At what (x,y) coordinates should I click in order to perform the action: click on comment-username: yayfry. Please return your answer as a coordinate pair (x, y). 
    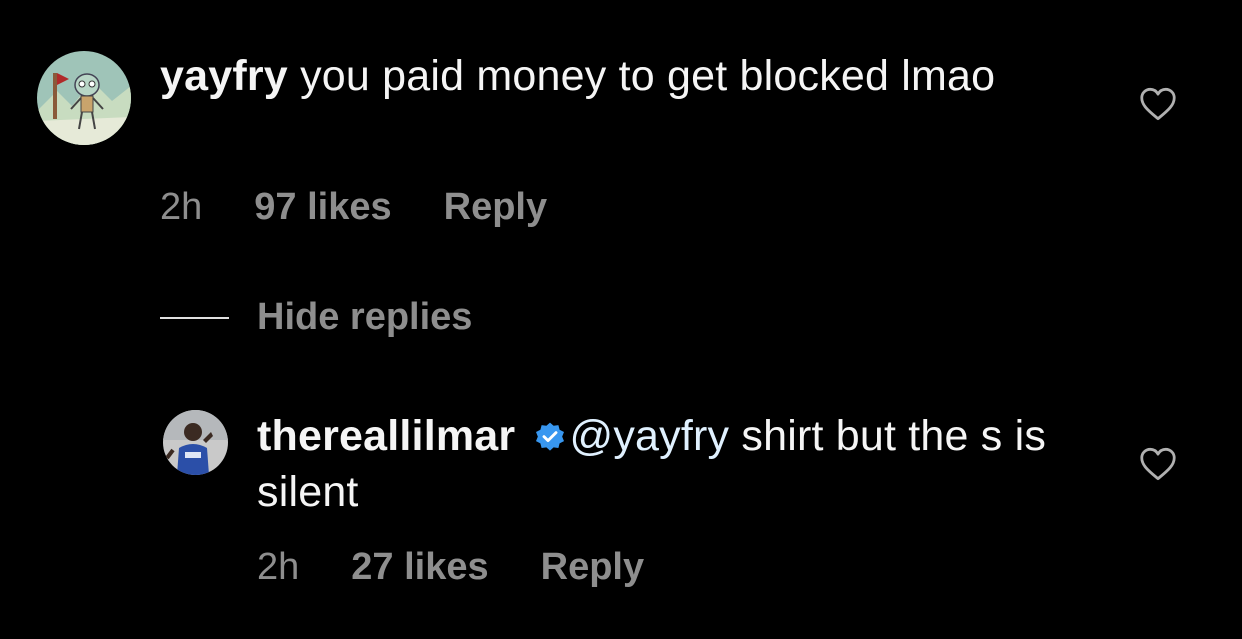
    Looking at the image, I should click on (224, 76).